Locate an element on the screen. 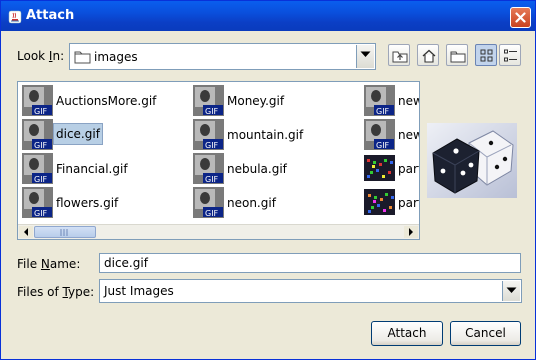 This screenshot has width=536, height=360. file-type-value: Just Images is located at coordinates (139, 291).